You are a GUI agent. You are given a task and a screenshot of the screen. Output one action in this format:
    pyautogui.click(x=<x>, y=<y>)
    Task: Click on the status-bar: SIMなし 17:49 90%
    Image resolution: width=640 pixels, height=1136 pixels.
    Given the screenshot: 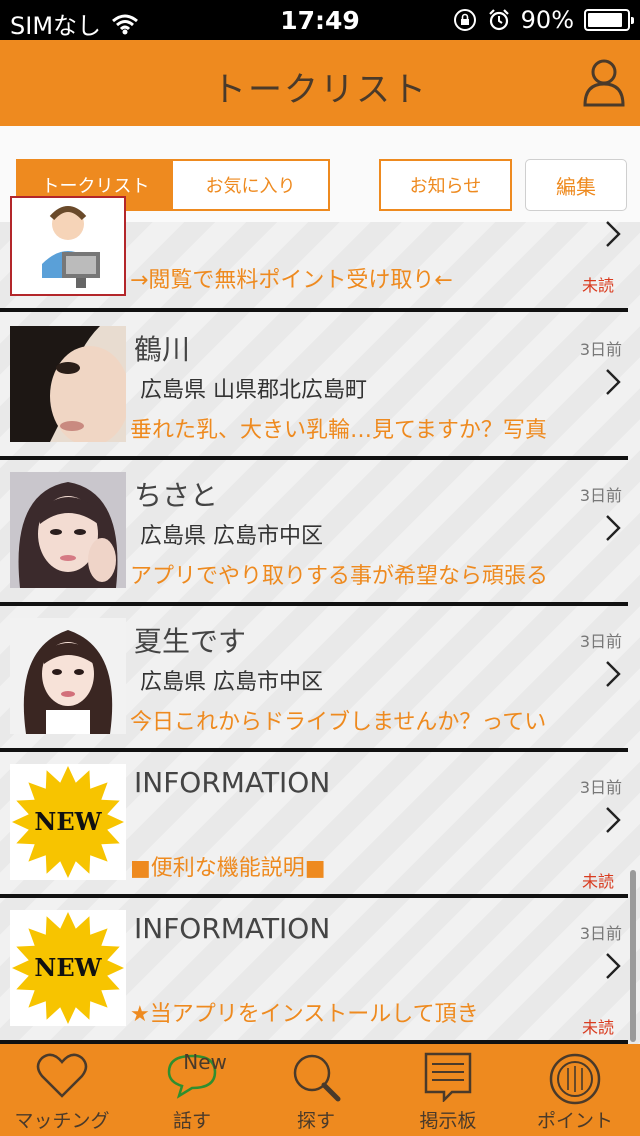 What is the action you would take?
    pyautogui.click(x=320, y=20)
    